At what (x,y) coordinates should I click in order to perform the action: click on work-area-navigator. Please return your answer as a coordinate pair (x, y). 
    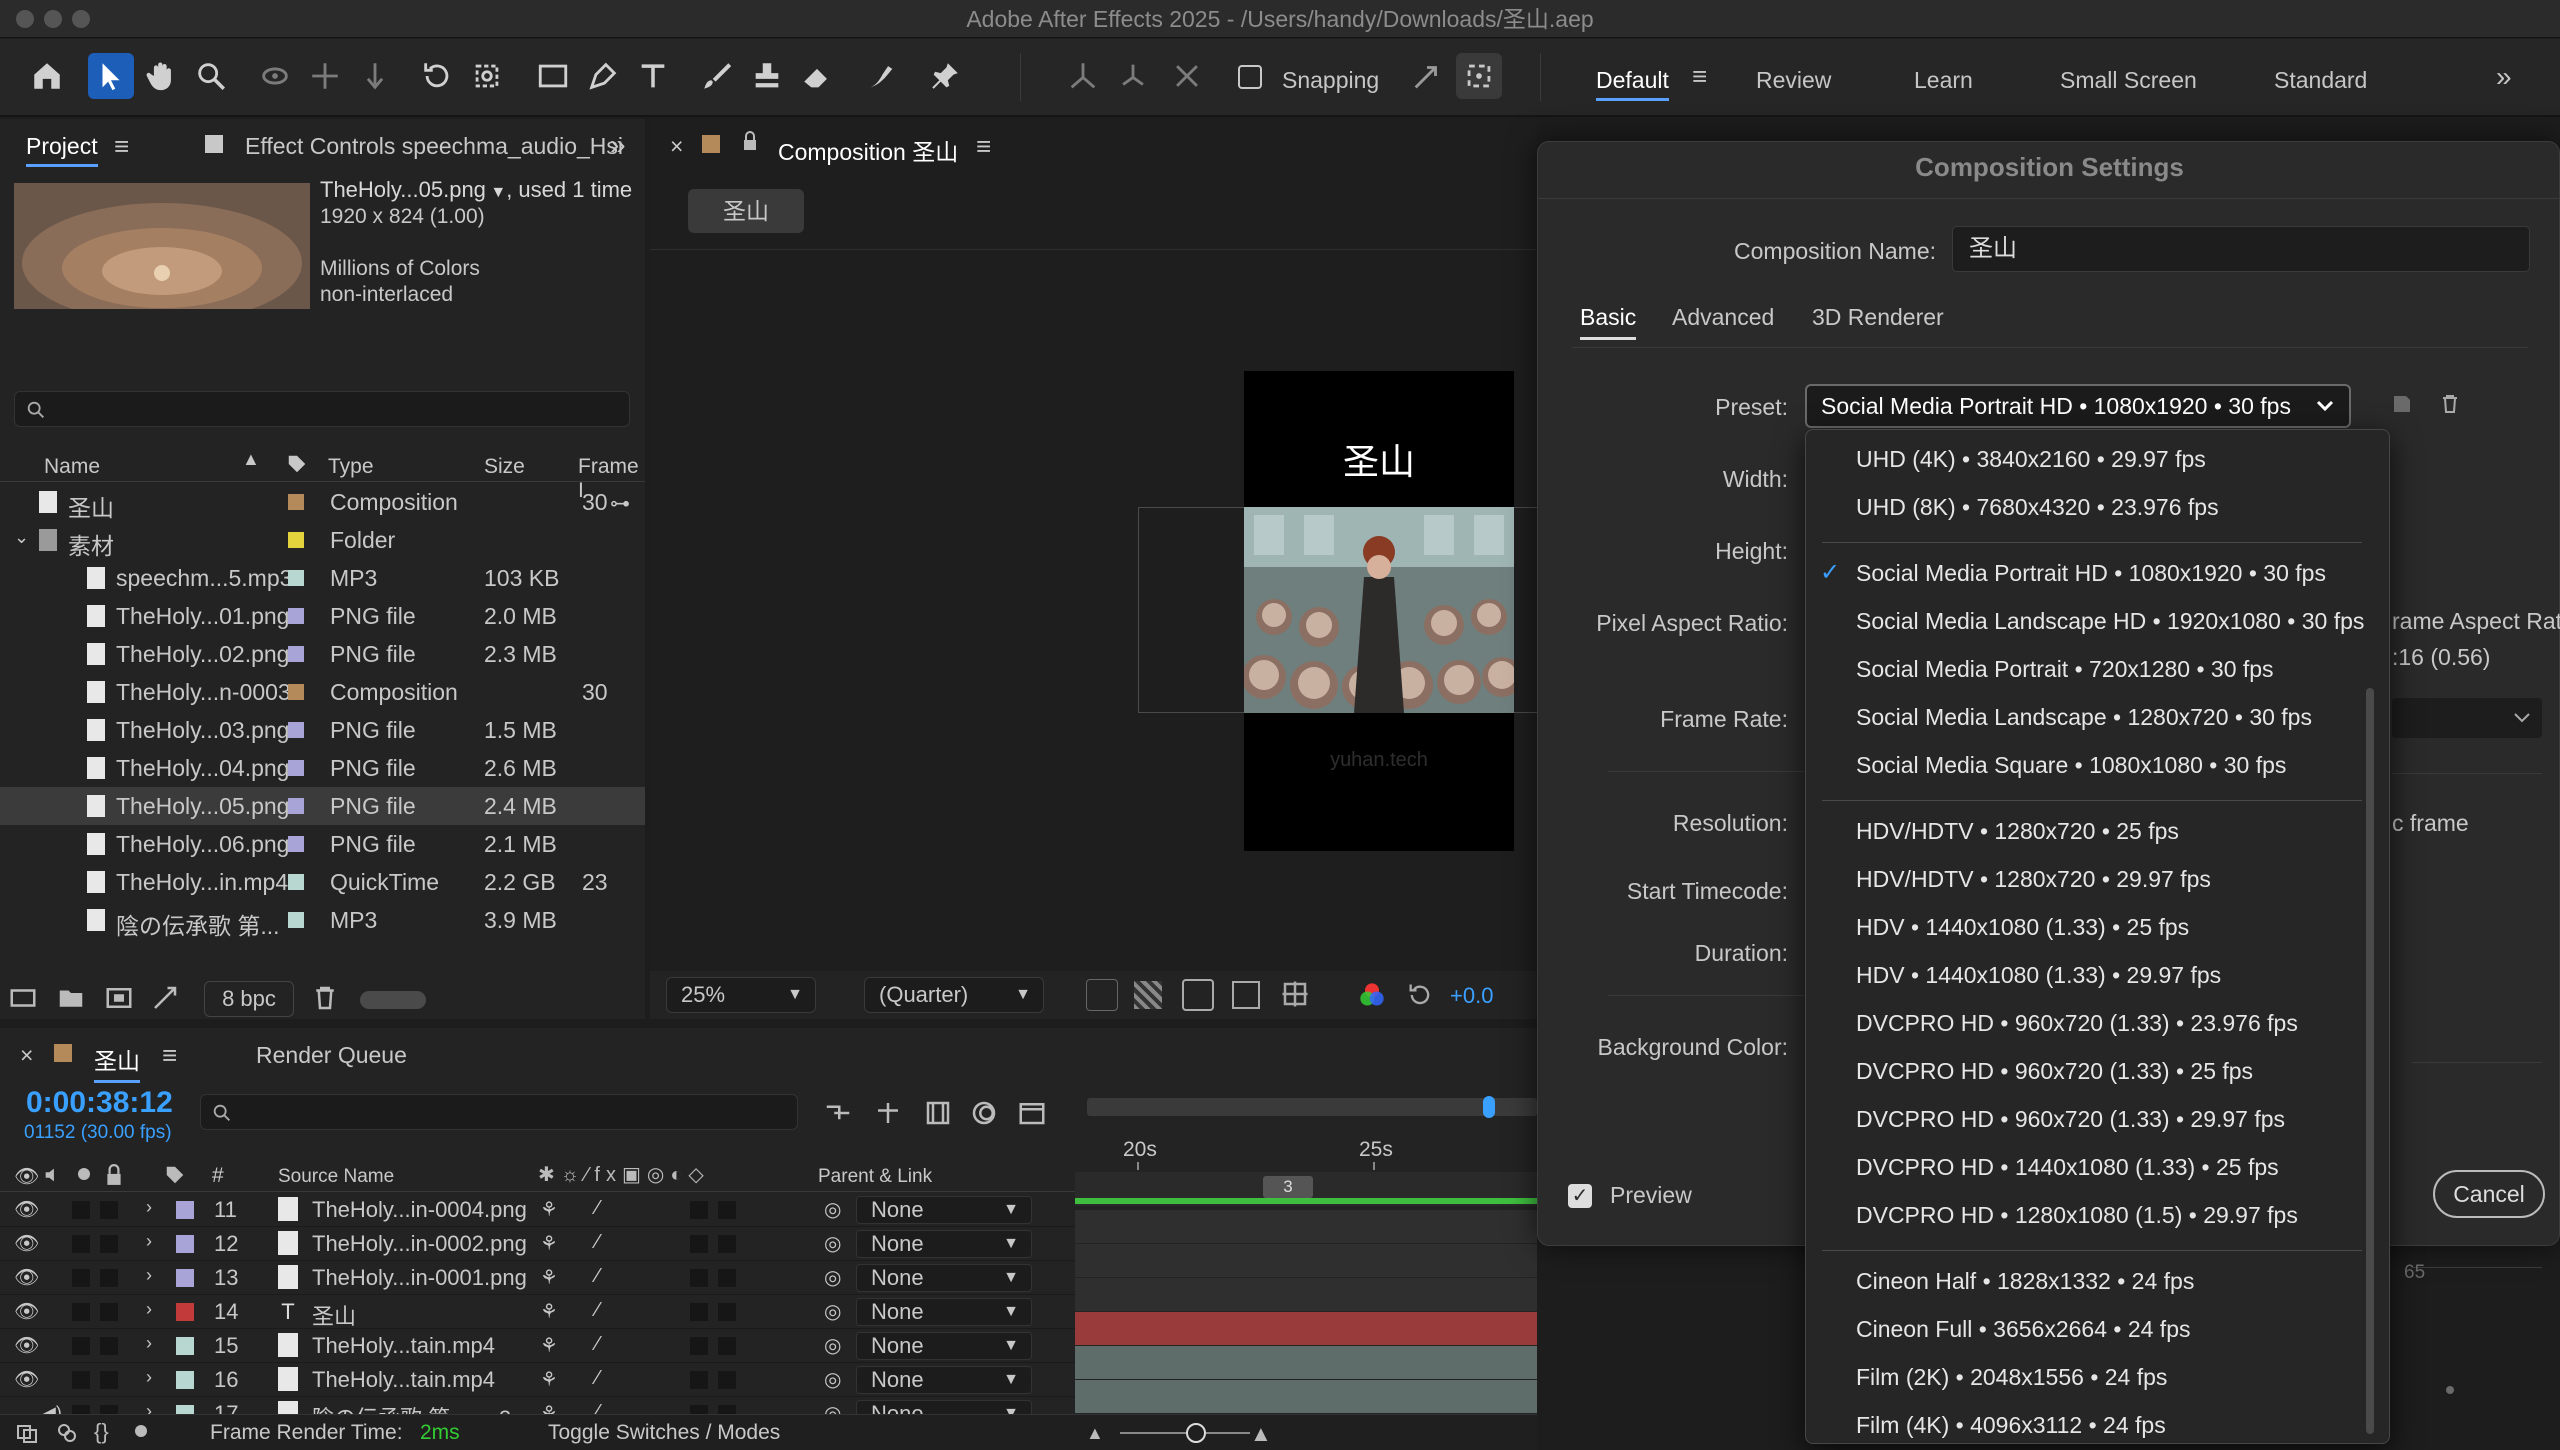
    Looking at the image, I should click on (1312, 1107).